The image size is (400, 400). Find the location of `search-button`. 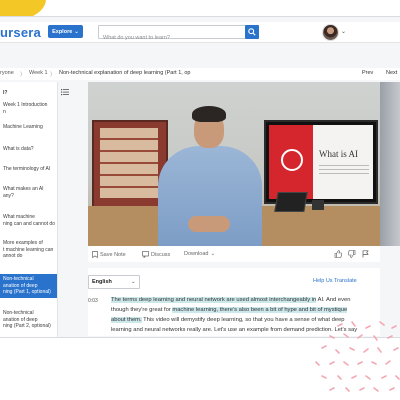

search-button is located at coordinates (252, 32).